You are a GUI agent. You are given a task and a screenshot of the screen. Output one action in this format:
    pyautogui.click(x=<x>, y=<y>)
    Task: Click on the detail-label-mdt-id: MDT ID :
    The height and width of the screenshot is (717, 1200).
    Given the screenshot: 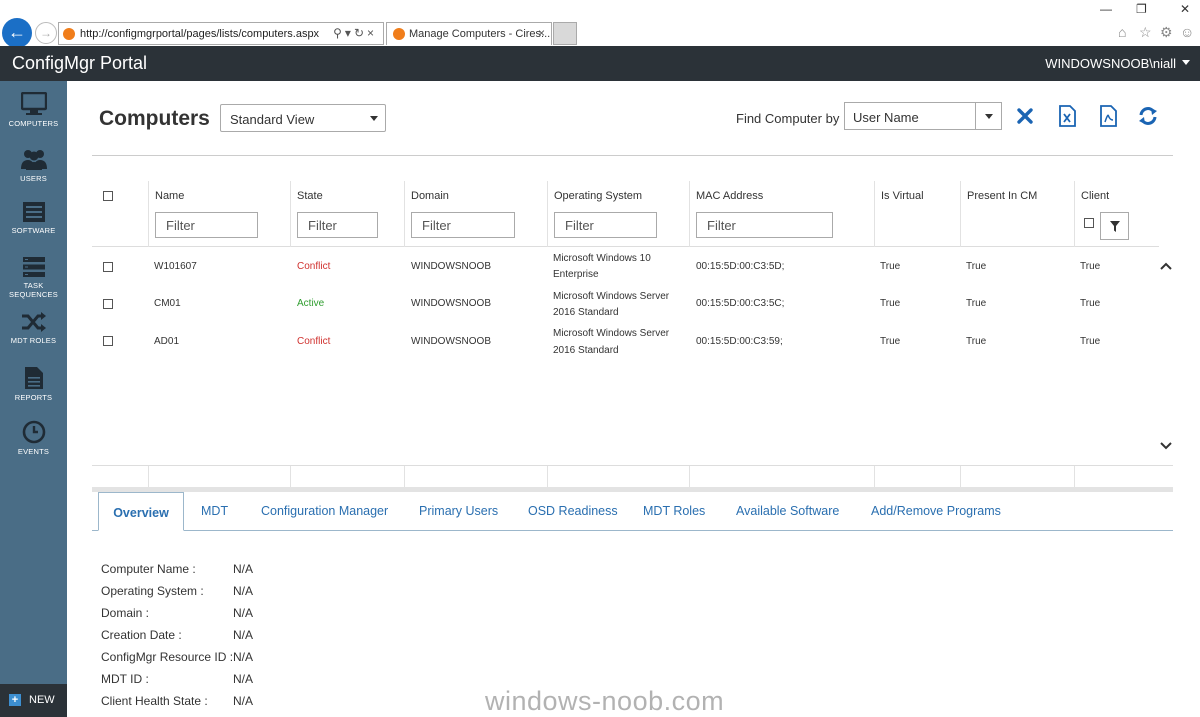 What is the action you would take?
    pyautogui.click(x=125, y=679)
    